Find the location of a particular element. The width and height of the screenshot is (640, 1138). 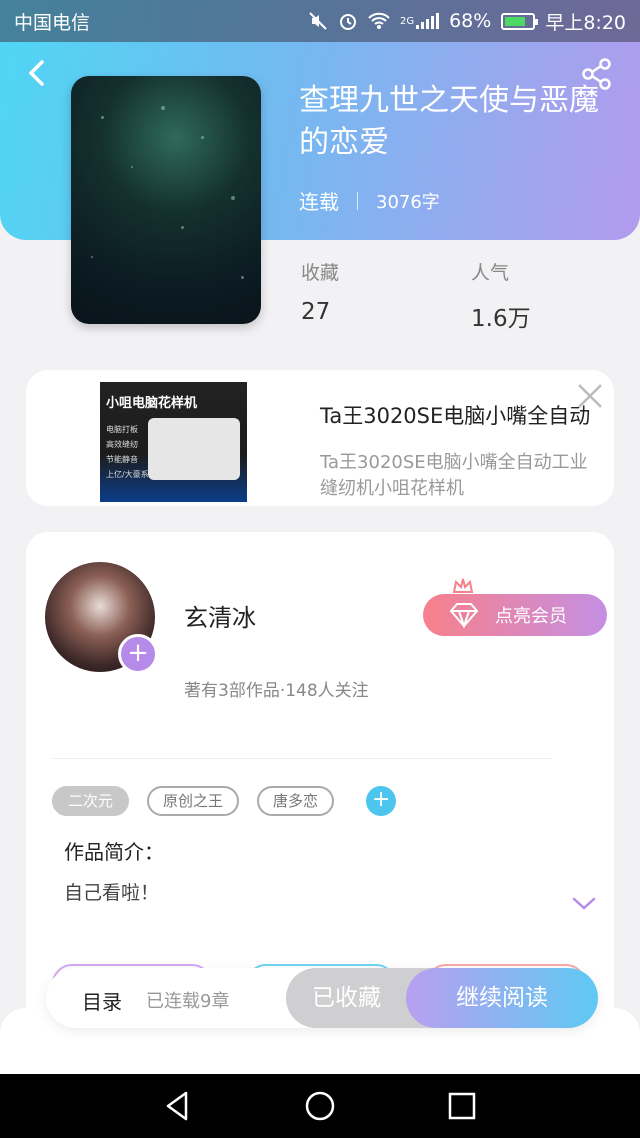

add-tag-button: + is located at coordinates (381, 801).